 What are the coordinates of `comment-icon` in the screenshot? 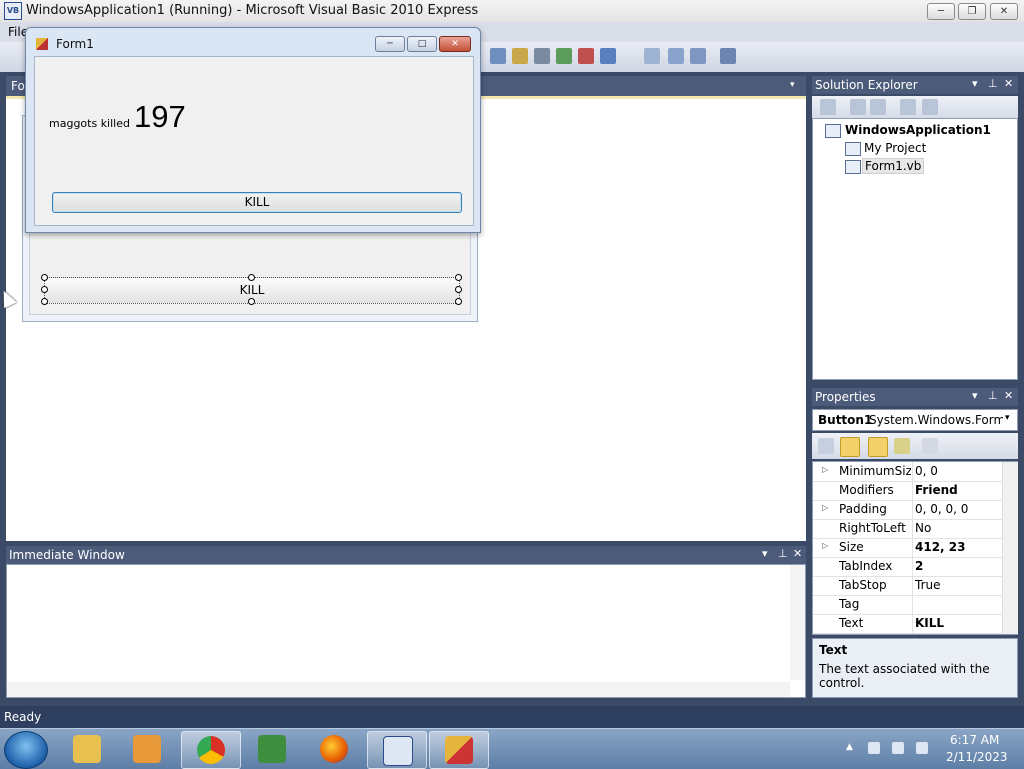 It's located at (676, 56).